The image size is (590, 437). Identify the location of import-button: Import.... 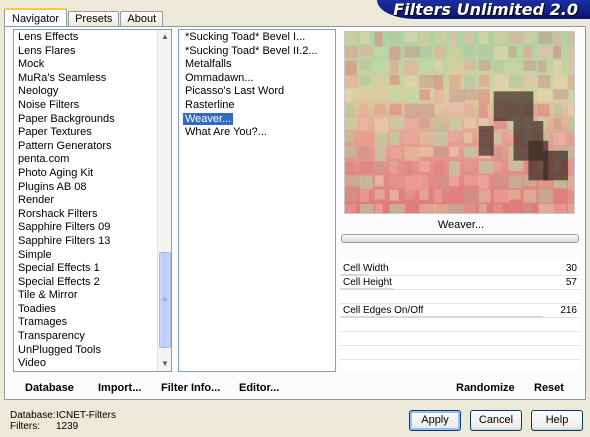
(119, 388).